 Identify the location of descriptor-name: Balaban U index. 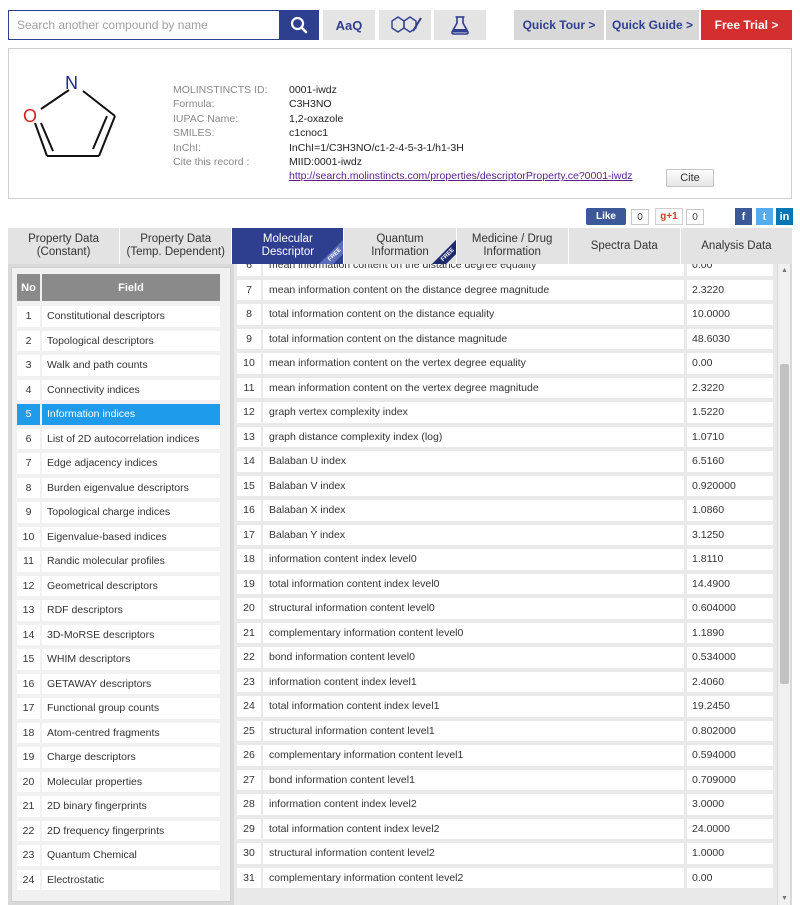
(473, 461).